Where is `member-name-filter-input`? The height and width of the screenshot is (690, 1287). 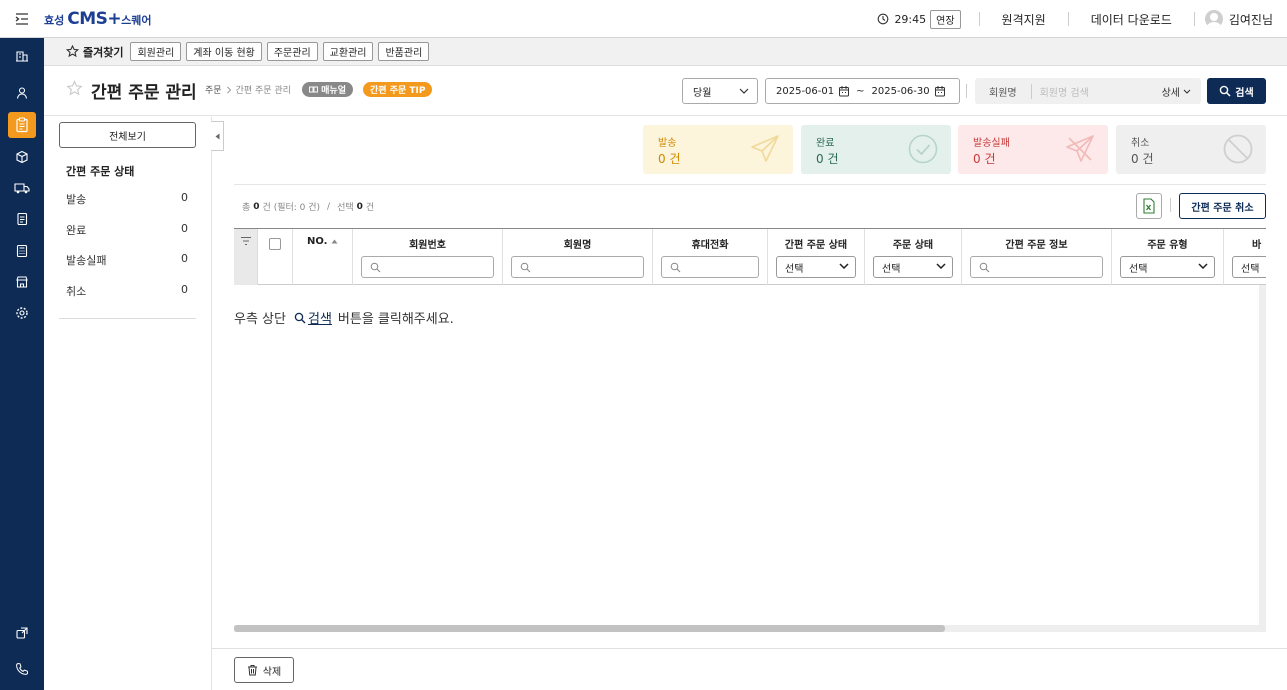 member-name-filter-input is located at coordinates (577, 267).